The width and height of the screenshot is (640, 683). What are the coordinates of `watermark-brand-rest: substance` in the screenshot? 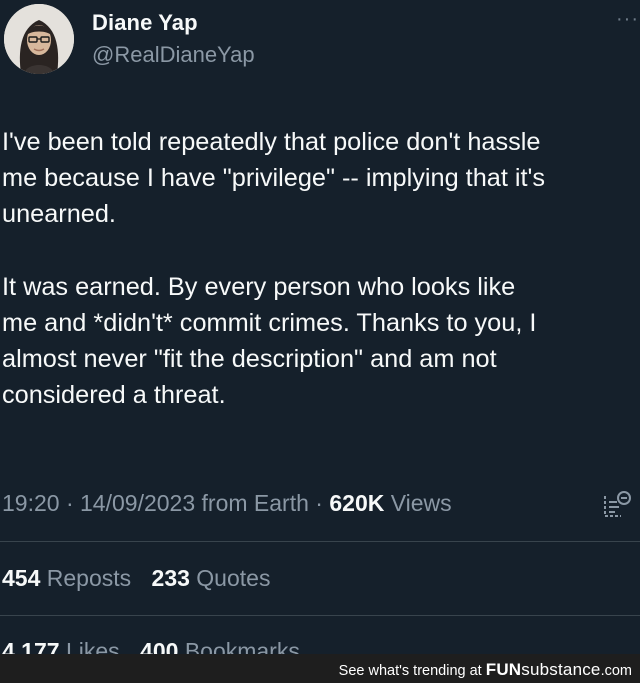 It's located at (561, 669).